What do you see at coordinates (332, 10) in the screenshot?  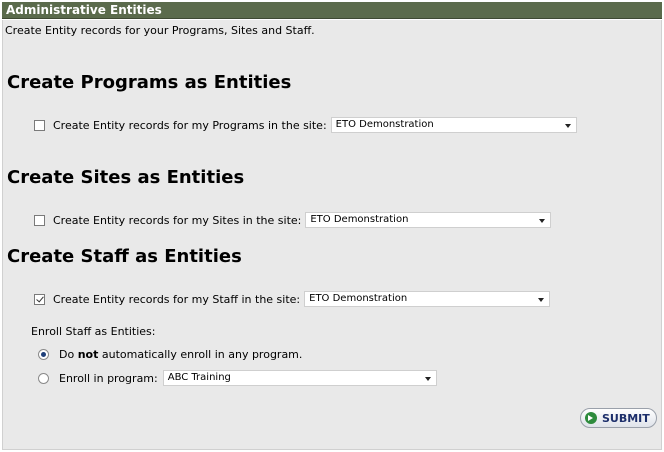 I see `page-header: Administrative Entities` at bounding box center [332, 10].